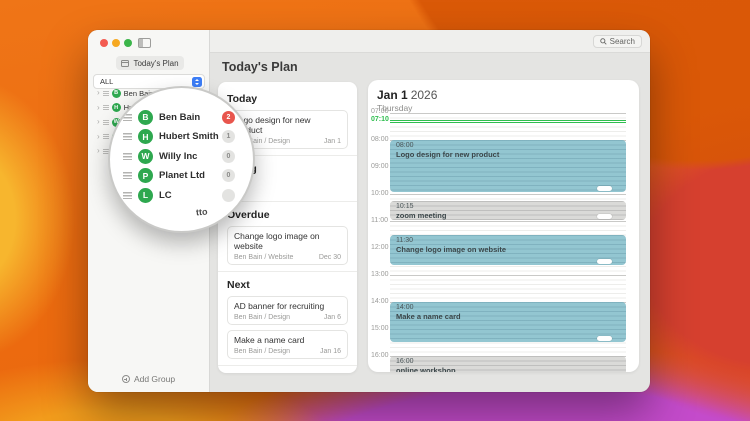  What do you see at coordinates (156, 63) in the screenshot?
I see `todays-plan-button-label: Today's Plan` at bounding box center [156, 63].